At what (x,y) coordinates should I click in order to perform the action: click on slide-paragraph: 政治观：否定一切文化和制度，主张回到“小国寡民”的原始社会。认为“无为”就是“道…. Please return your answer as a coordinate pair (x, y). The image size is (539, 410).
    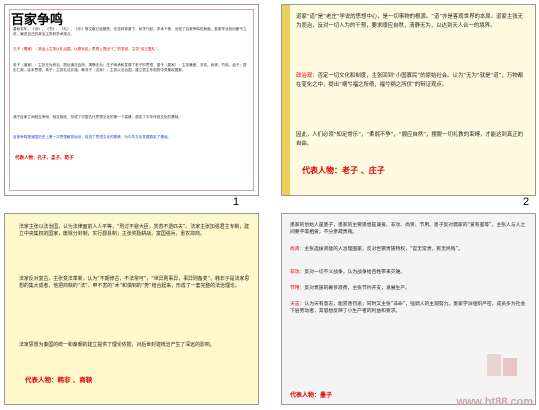
    Looking at the image, I should click on (411, 80).